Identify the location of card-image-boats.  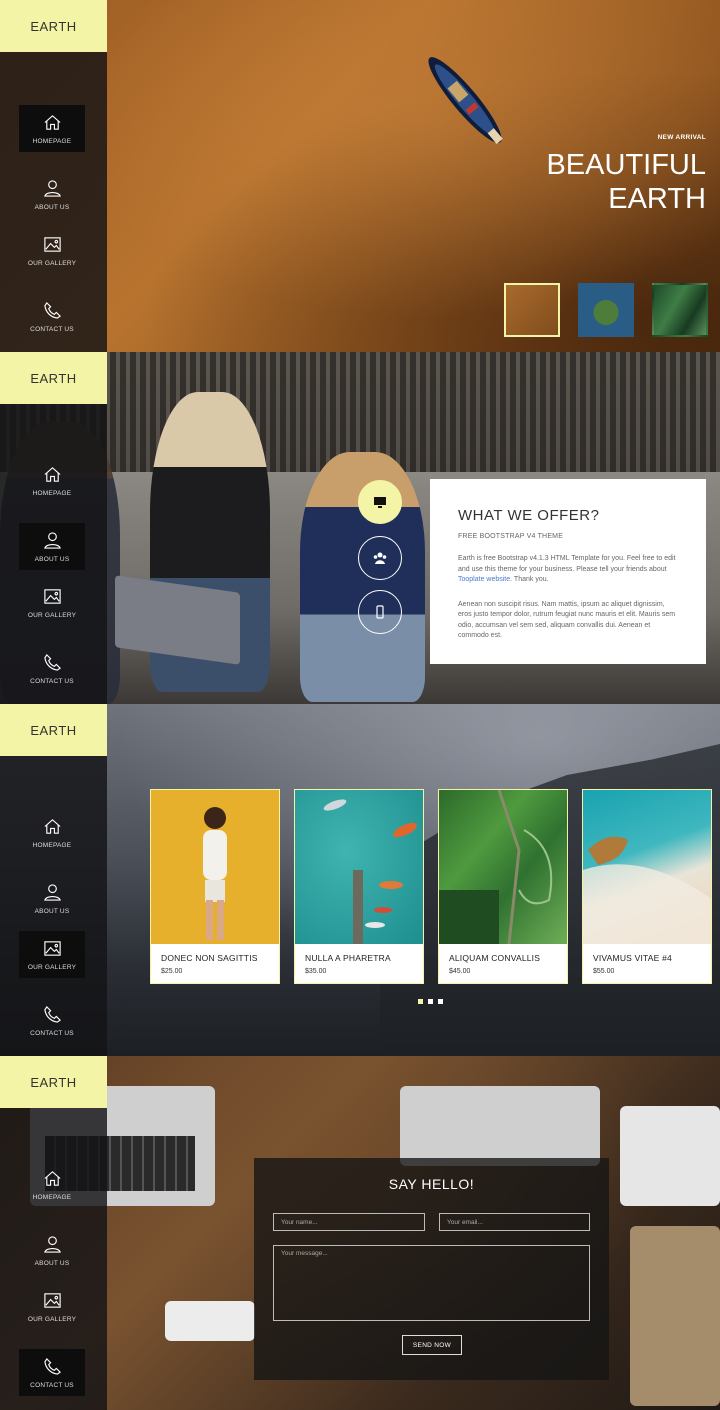
(359, 867).